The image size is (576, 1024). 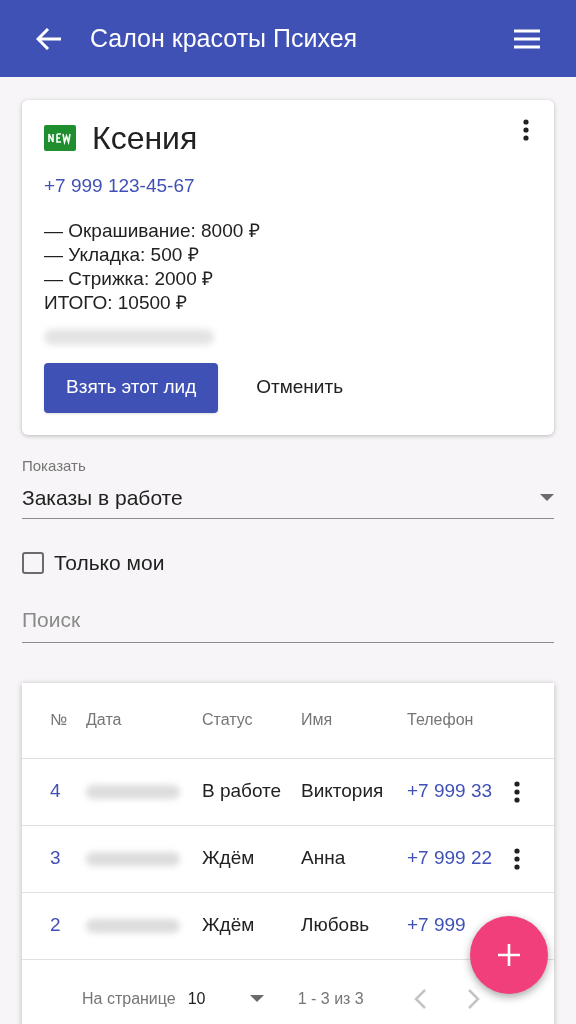 What do you see at coordinates (109, 563) in the screenshot?
I see `checkbox-label: Только мои` at bounding box center [109, 563].